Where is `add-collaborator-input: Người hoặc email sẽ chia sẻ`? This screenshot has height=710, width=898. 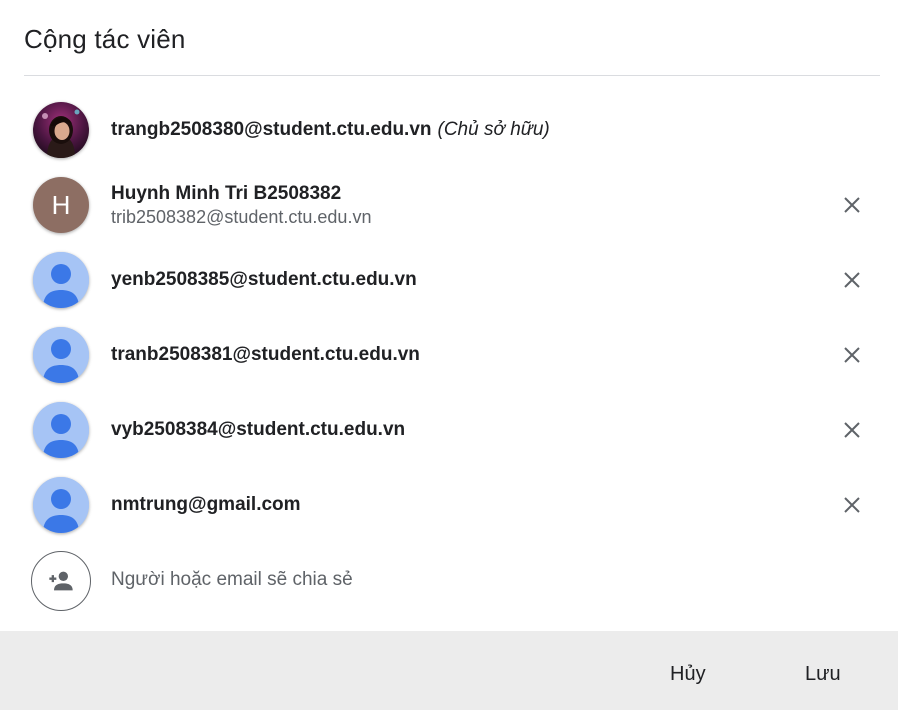 add-collaborator-input: Người hoặc email sẽ chia sẻ is located at coordinates (232, 580).